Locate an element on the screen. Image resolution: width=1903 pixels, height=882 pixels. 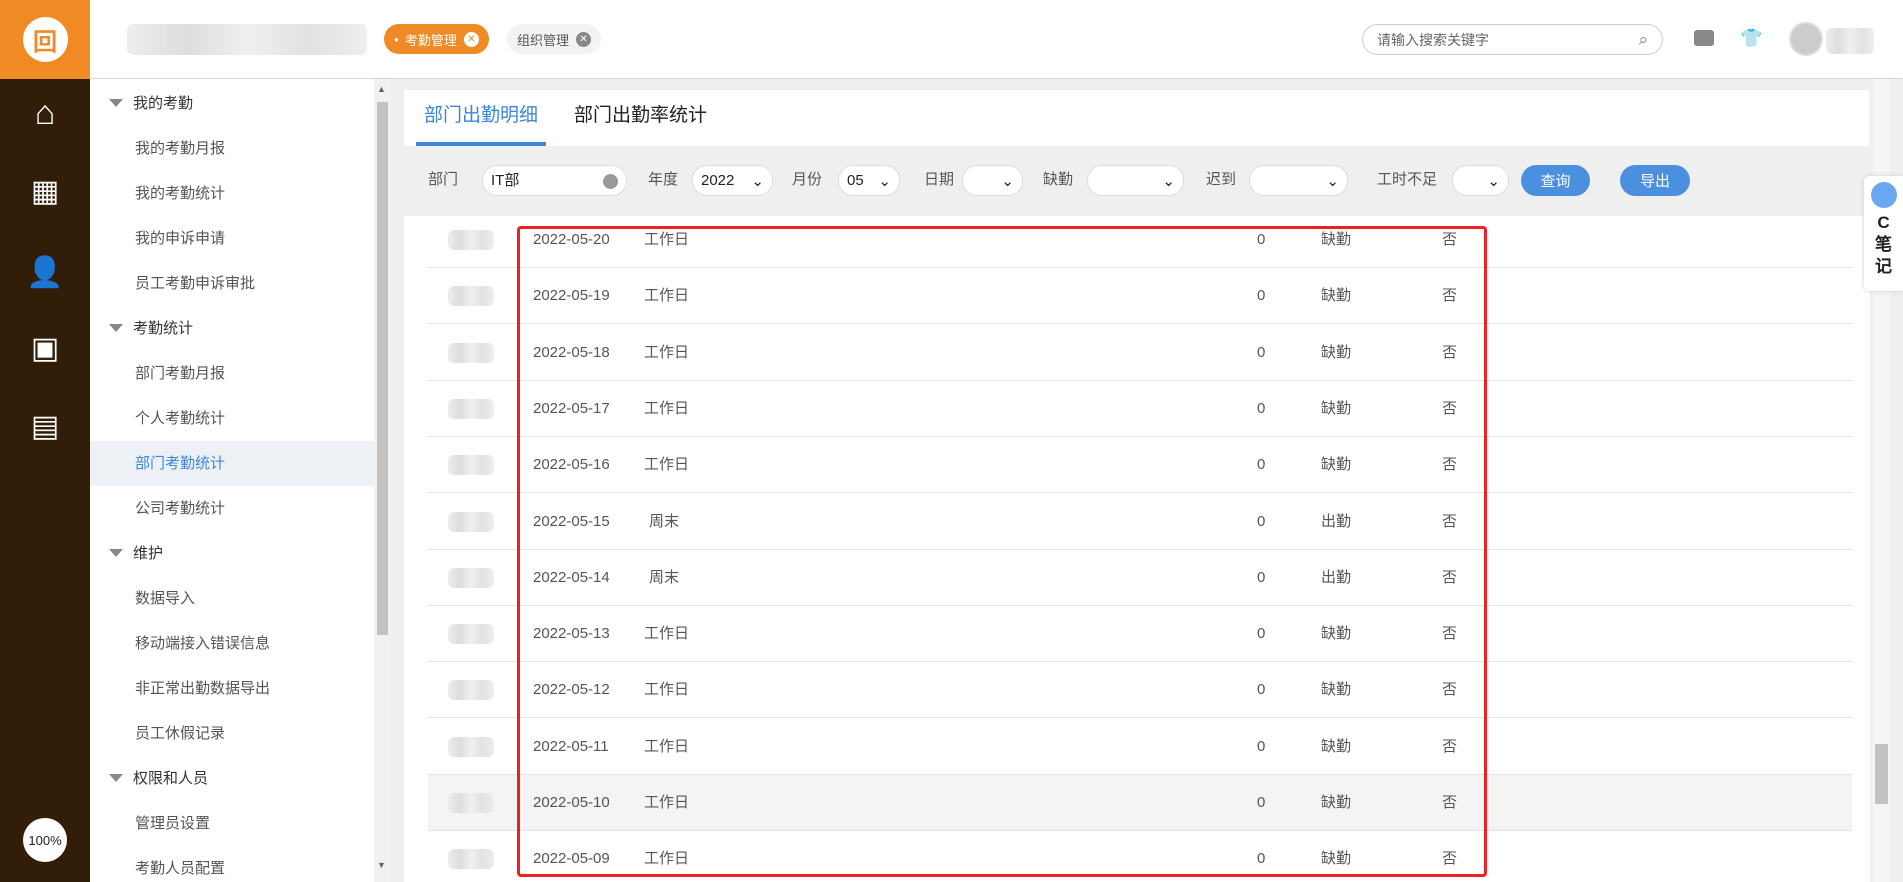
menu-group: 我的考勤 is located at coordinates (232, 103).